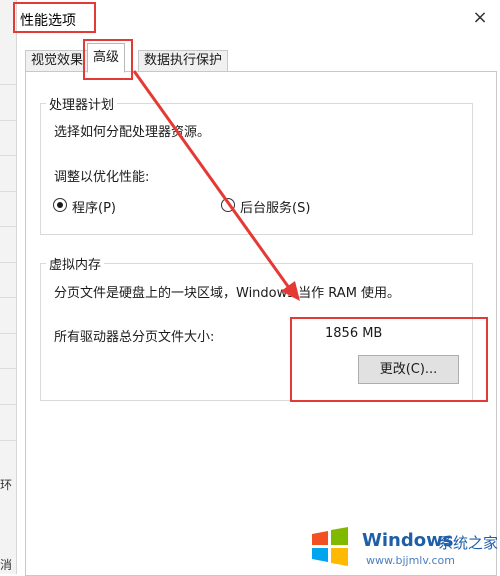 The height and width of the screenshot is (576, 500). I want to click on annotation-highlight-tab, so click(108, 59).